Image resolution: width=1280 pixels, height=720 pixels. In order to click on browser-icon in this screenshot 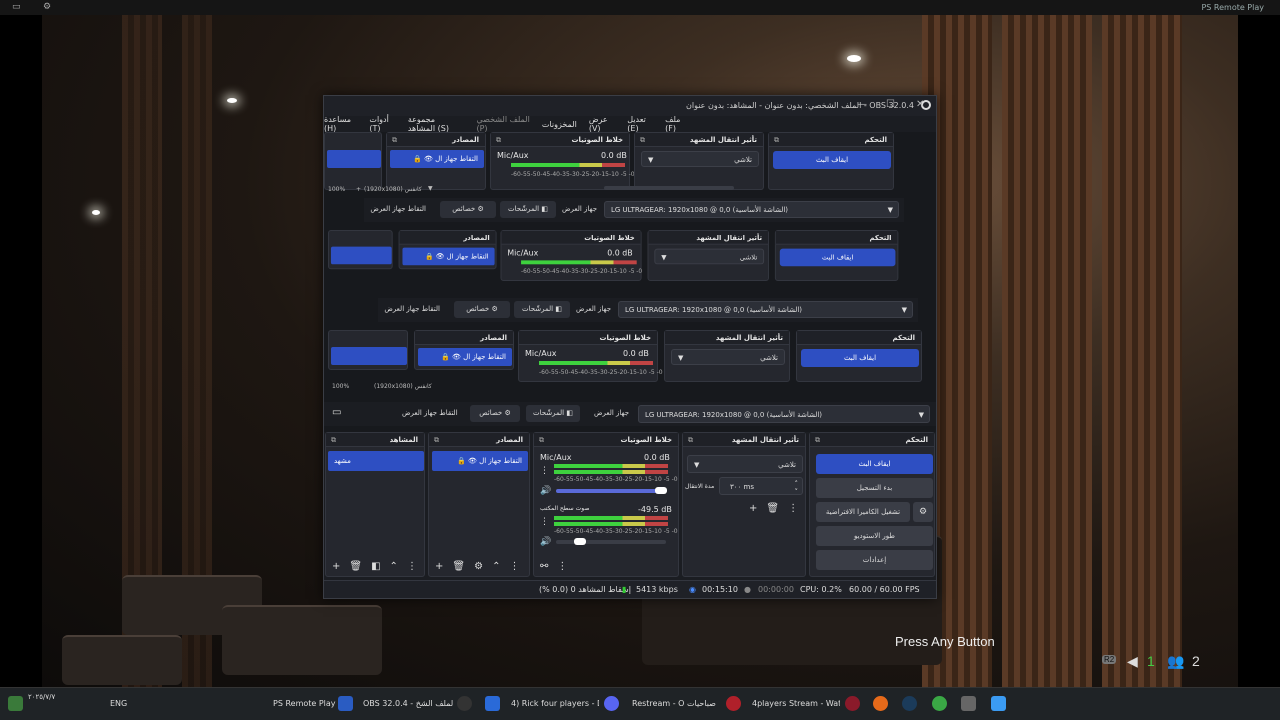, I will do `click(492, 703)`.